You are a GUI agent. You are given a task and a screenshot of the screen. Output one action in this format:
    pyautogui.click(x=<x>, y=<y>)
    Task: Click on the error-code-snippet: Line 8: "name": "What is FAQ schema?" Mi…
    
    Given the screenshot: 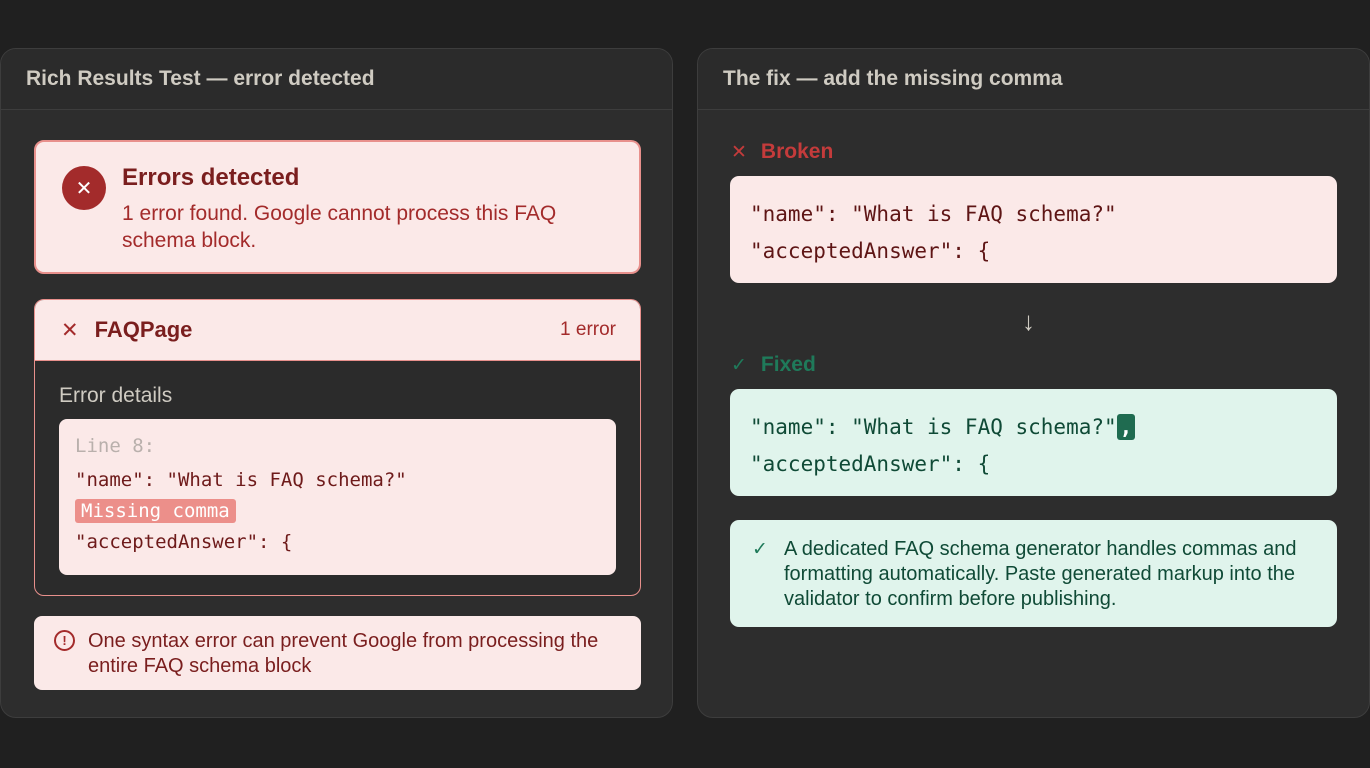 What is the action you would take?
    pyautogui.click(x=337, y=497)
    